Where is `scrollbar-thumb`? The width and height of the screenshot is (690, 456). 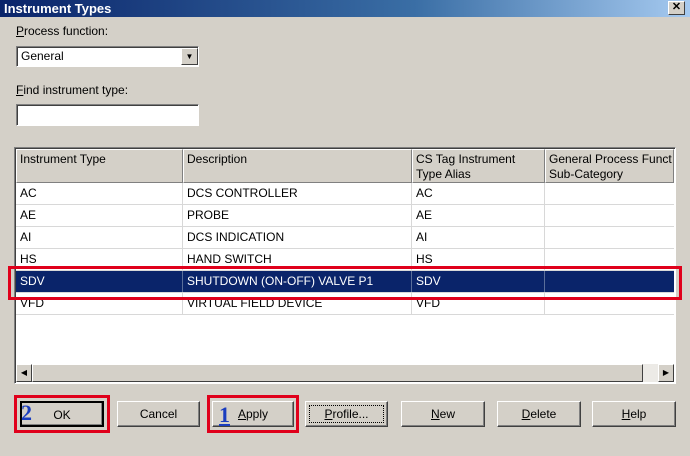 scrollbar-thumb is located at coordinates (337, 373).